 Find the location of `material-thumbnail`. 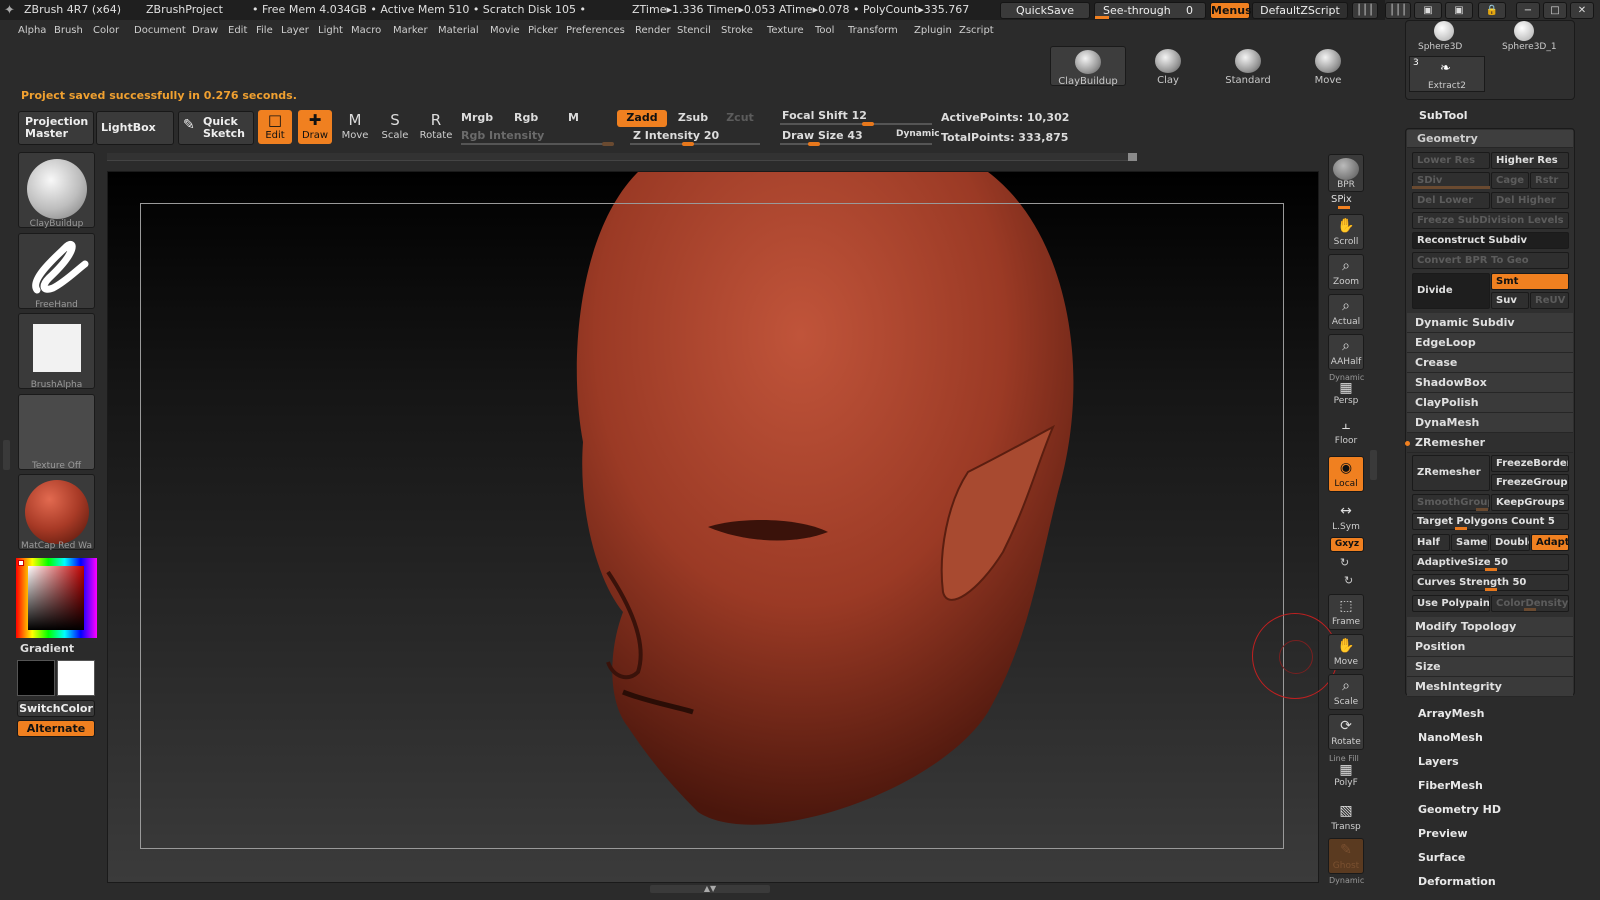

material-thumbnail is located at coordinates (56, 512).